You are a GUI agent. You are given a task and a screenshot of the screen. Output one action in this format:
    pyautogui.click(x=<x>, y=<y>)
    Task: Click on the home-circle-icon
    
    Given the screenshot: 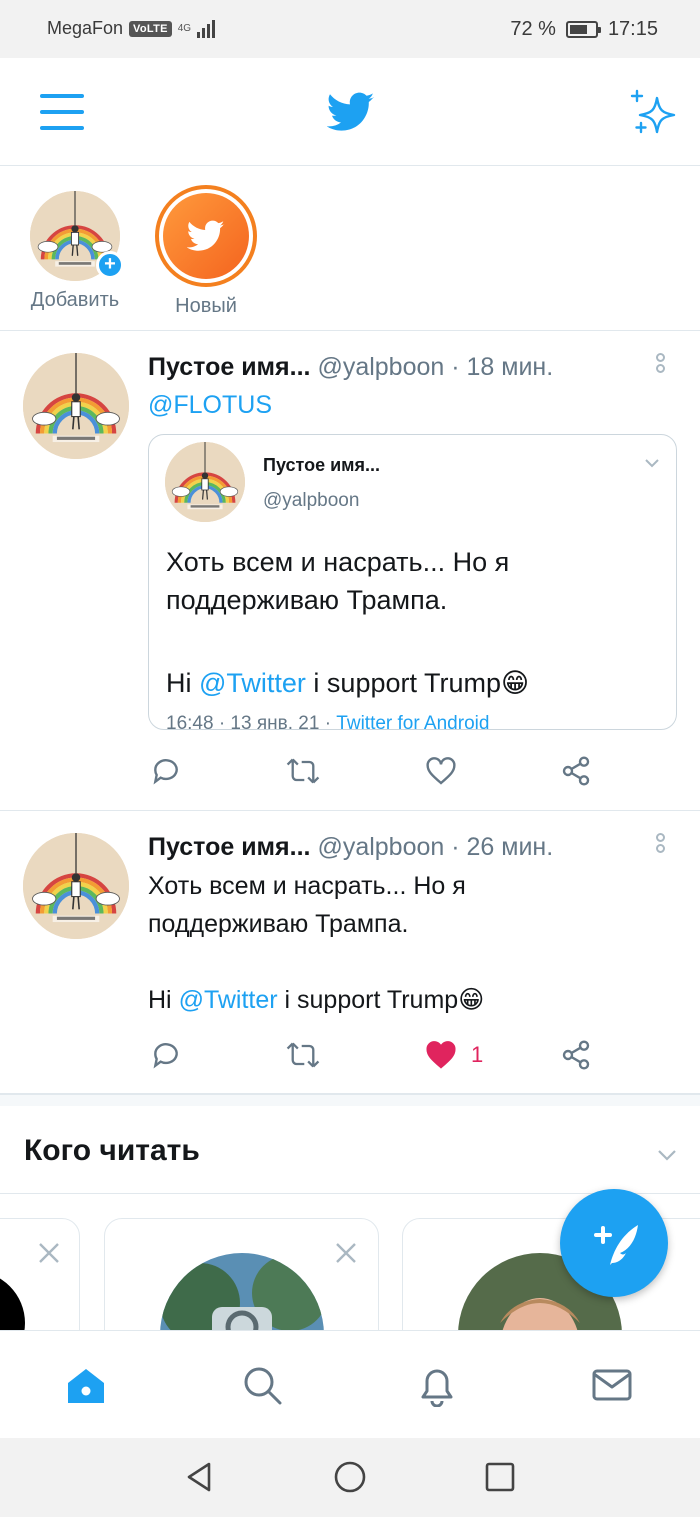 What is the action you would take?
    pyautogui.click(x=350, y=1477)
    